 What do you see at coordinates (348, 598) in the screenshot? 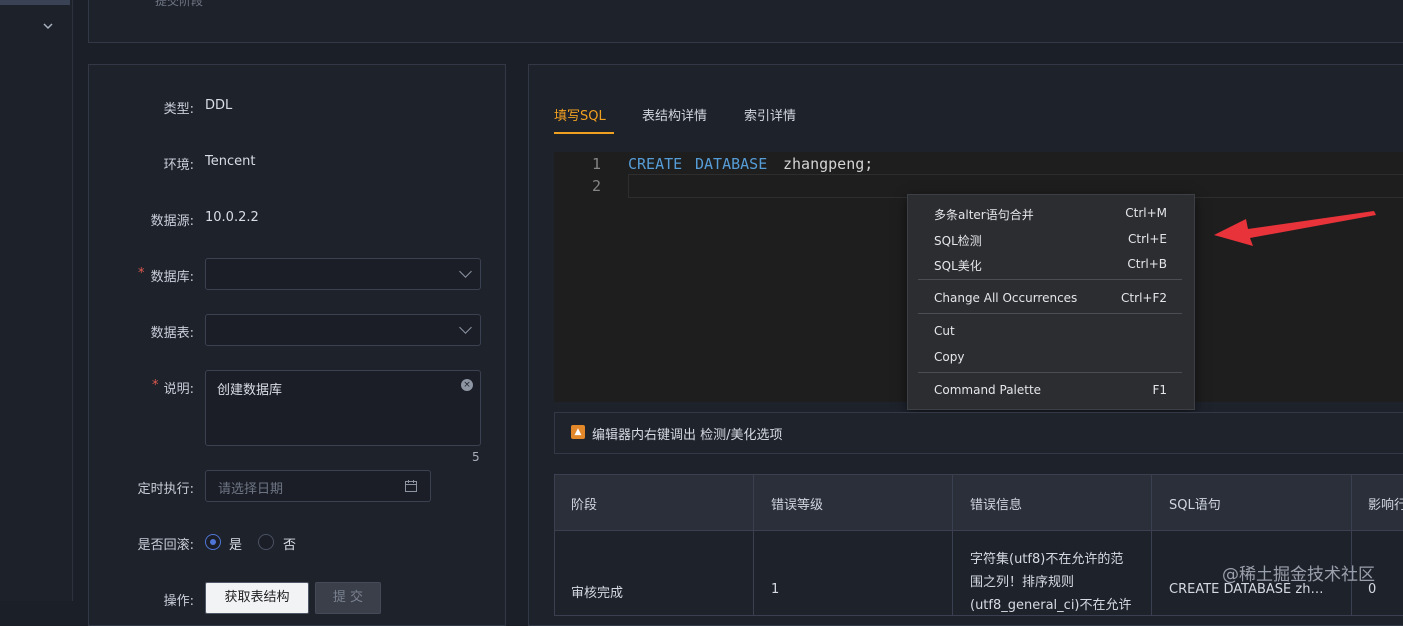
I see `submit-button: 提 交` at bounding box center [348, 598].